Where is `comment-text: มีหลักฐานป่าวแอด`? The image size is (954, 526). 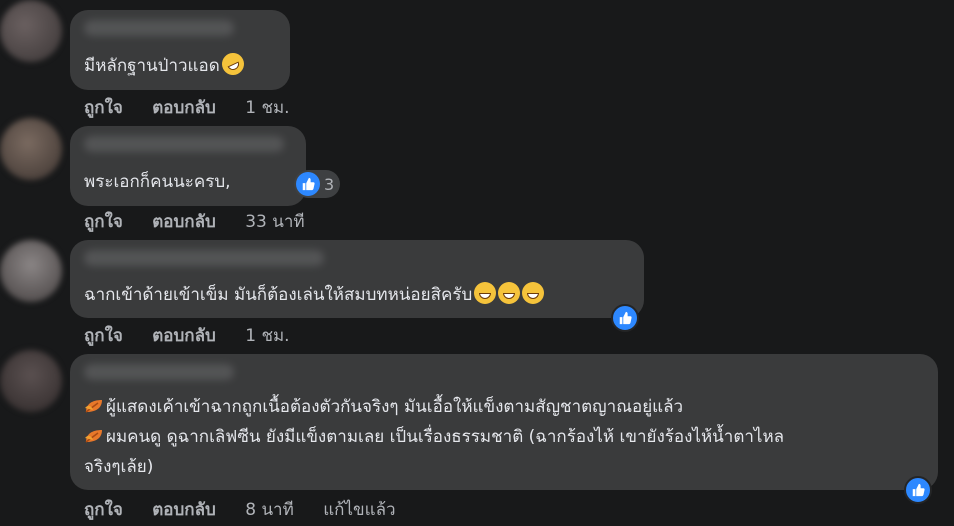 comment-text: มีหลักฐานป่าวแอด is located at coordinates (166, 64).